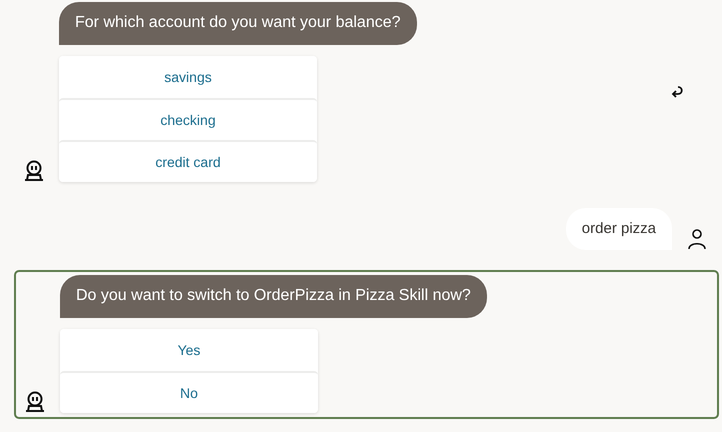 The height and width of the screenshot is (432, 722). I want to click on option-button: checking, so click(188, 119).